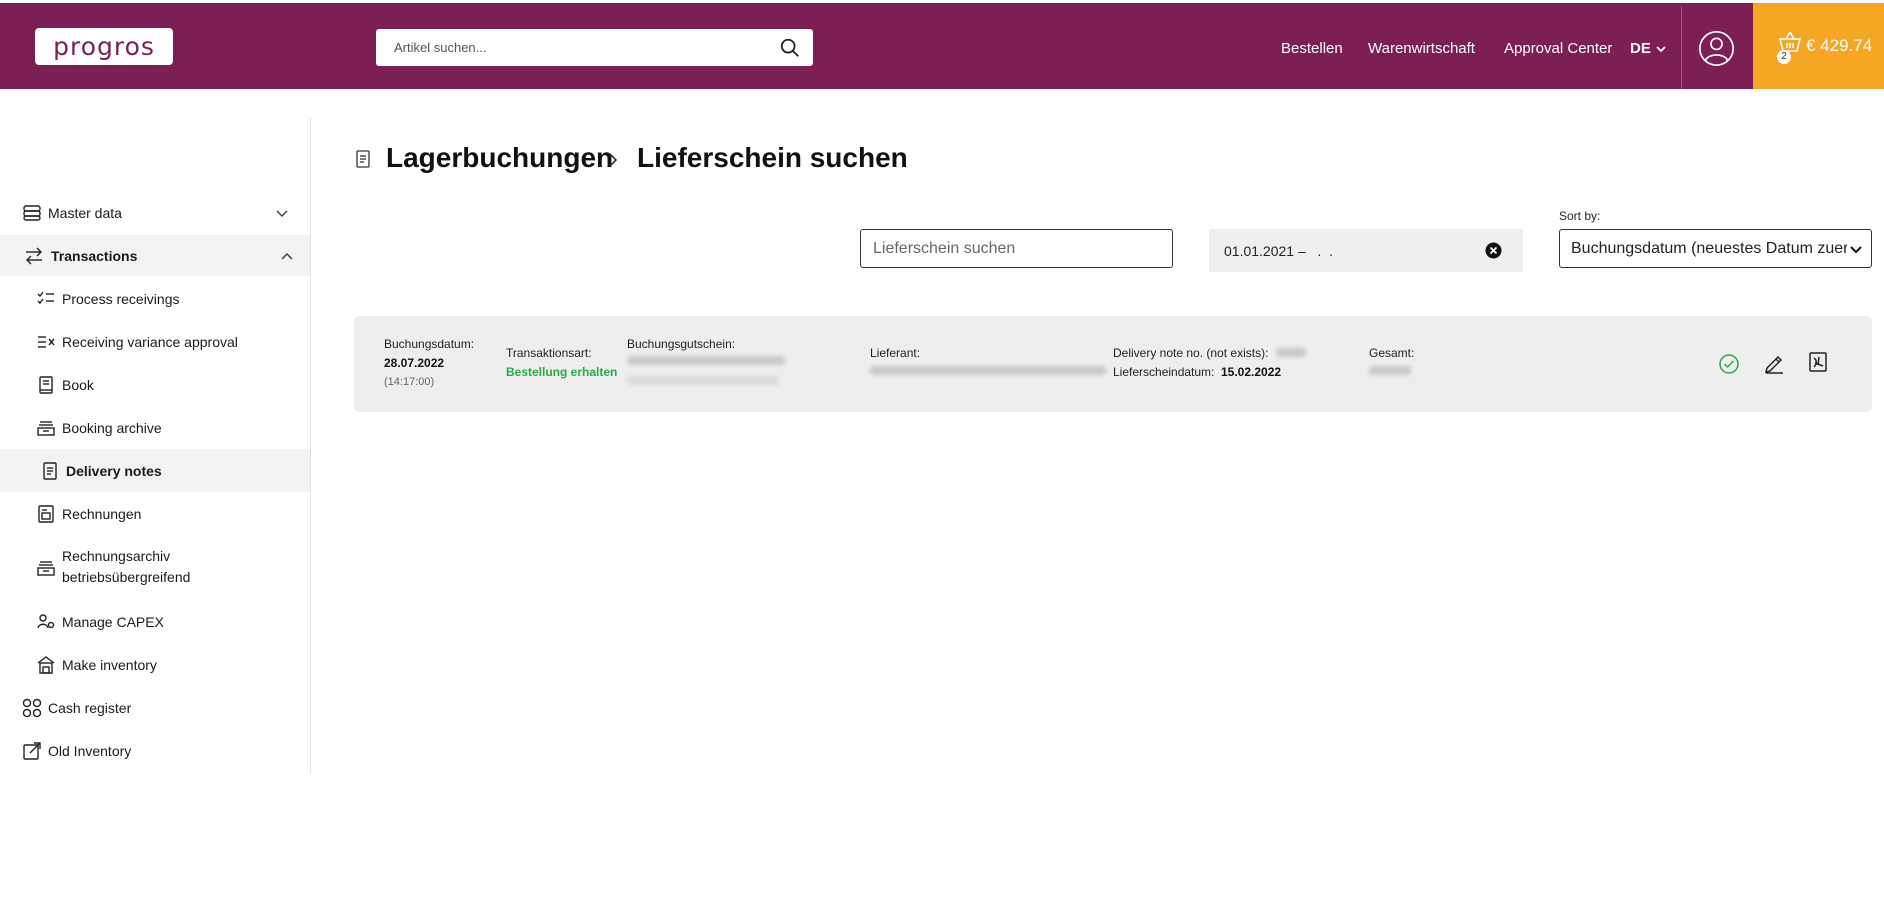 The image size is (1884, 907). Describe the element at coordinates (1312, 48) in the screenshot. I see `nav-bestellen: Bestellen` at that location.